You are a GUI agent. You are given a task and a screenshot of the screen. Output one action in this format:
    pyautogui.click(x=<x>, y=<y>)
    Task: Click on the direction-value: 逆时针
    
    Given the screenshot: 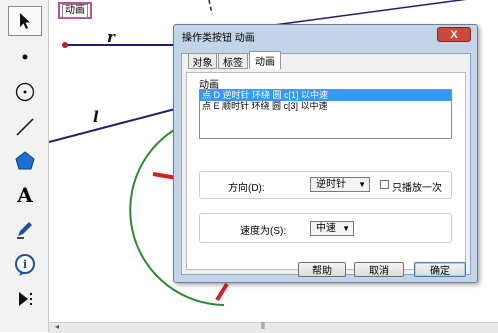 What is the action you would take?
    pyautogui.click(x=331, y=184)
    